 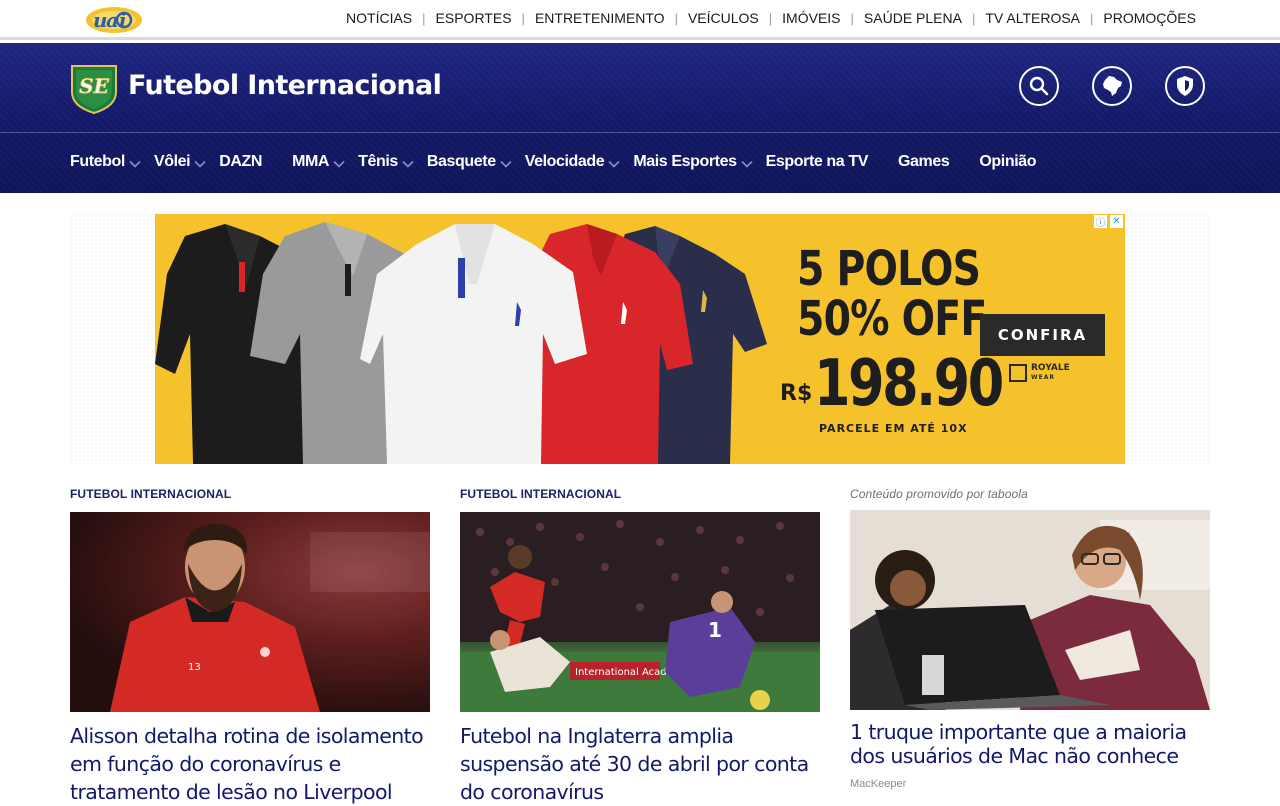 What do you see at coordinates (1050, 368) in the screenshot?
I see `ad-brand-text: ROYALE` at bounding box center [1050, 368].